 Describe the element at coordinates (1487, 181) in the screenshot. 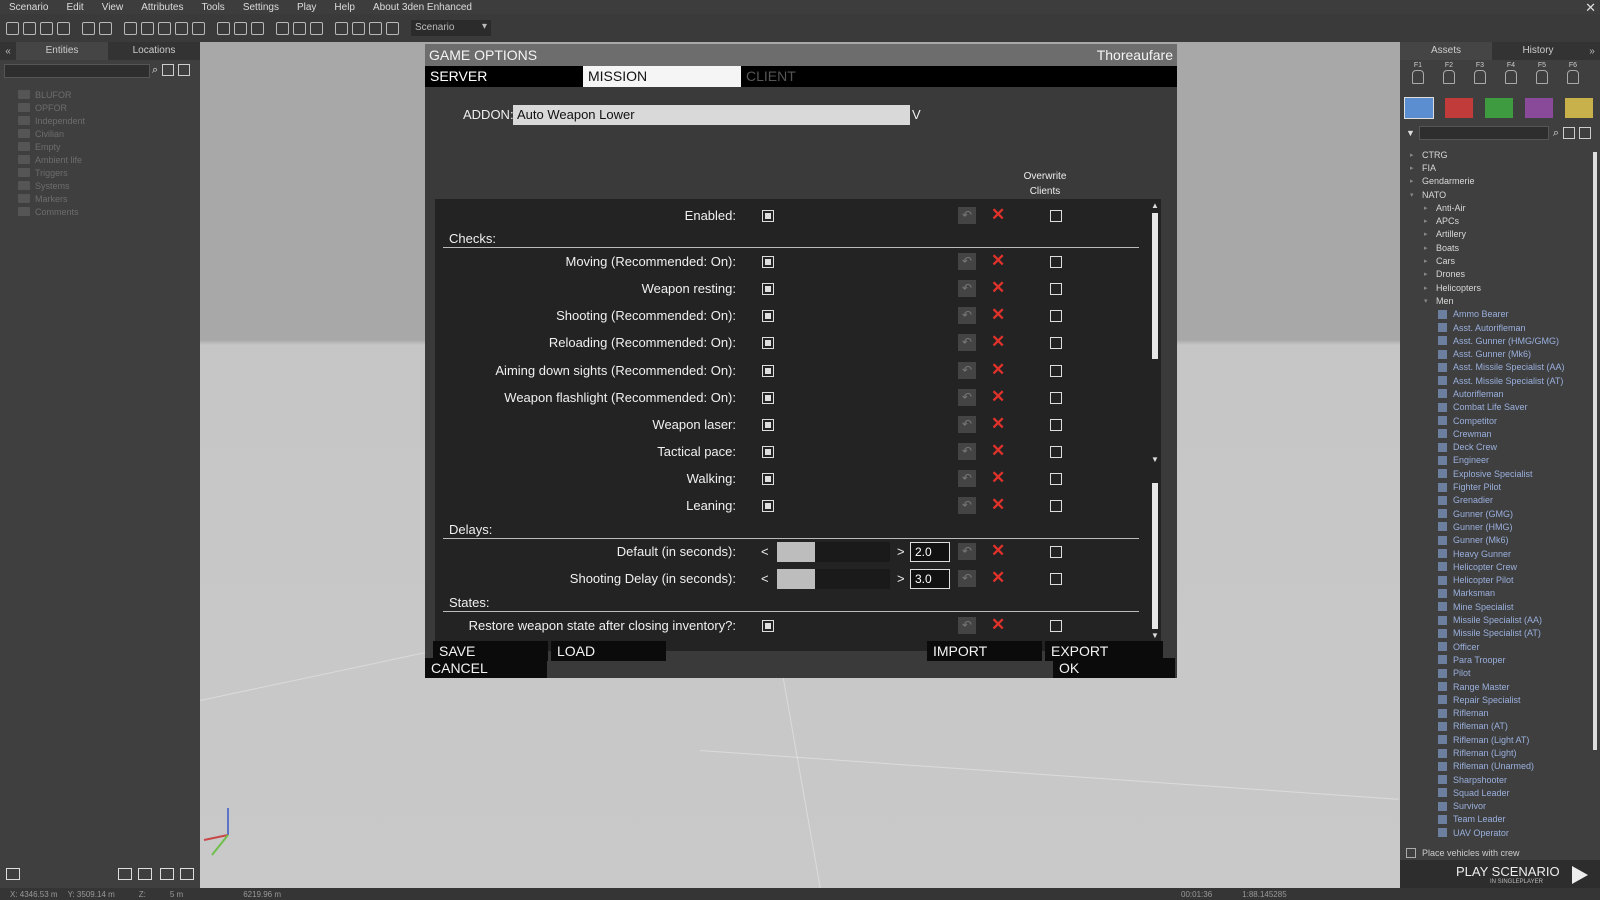

I see `tree-item-gendarmerie: ▸ Gendarmerie` at that location.